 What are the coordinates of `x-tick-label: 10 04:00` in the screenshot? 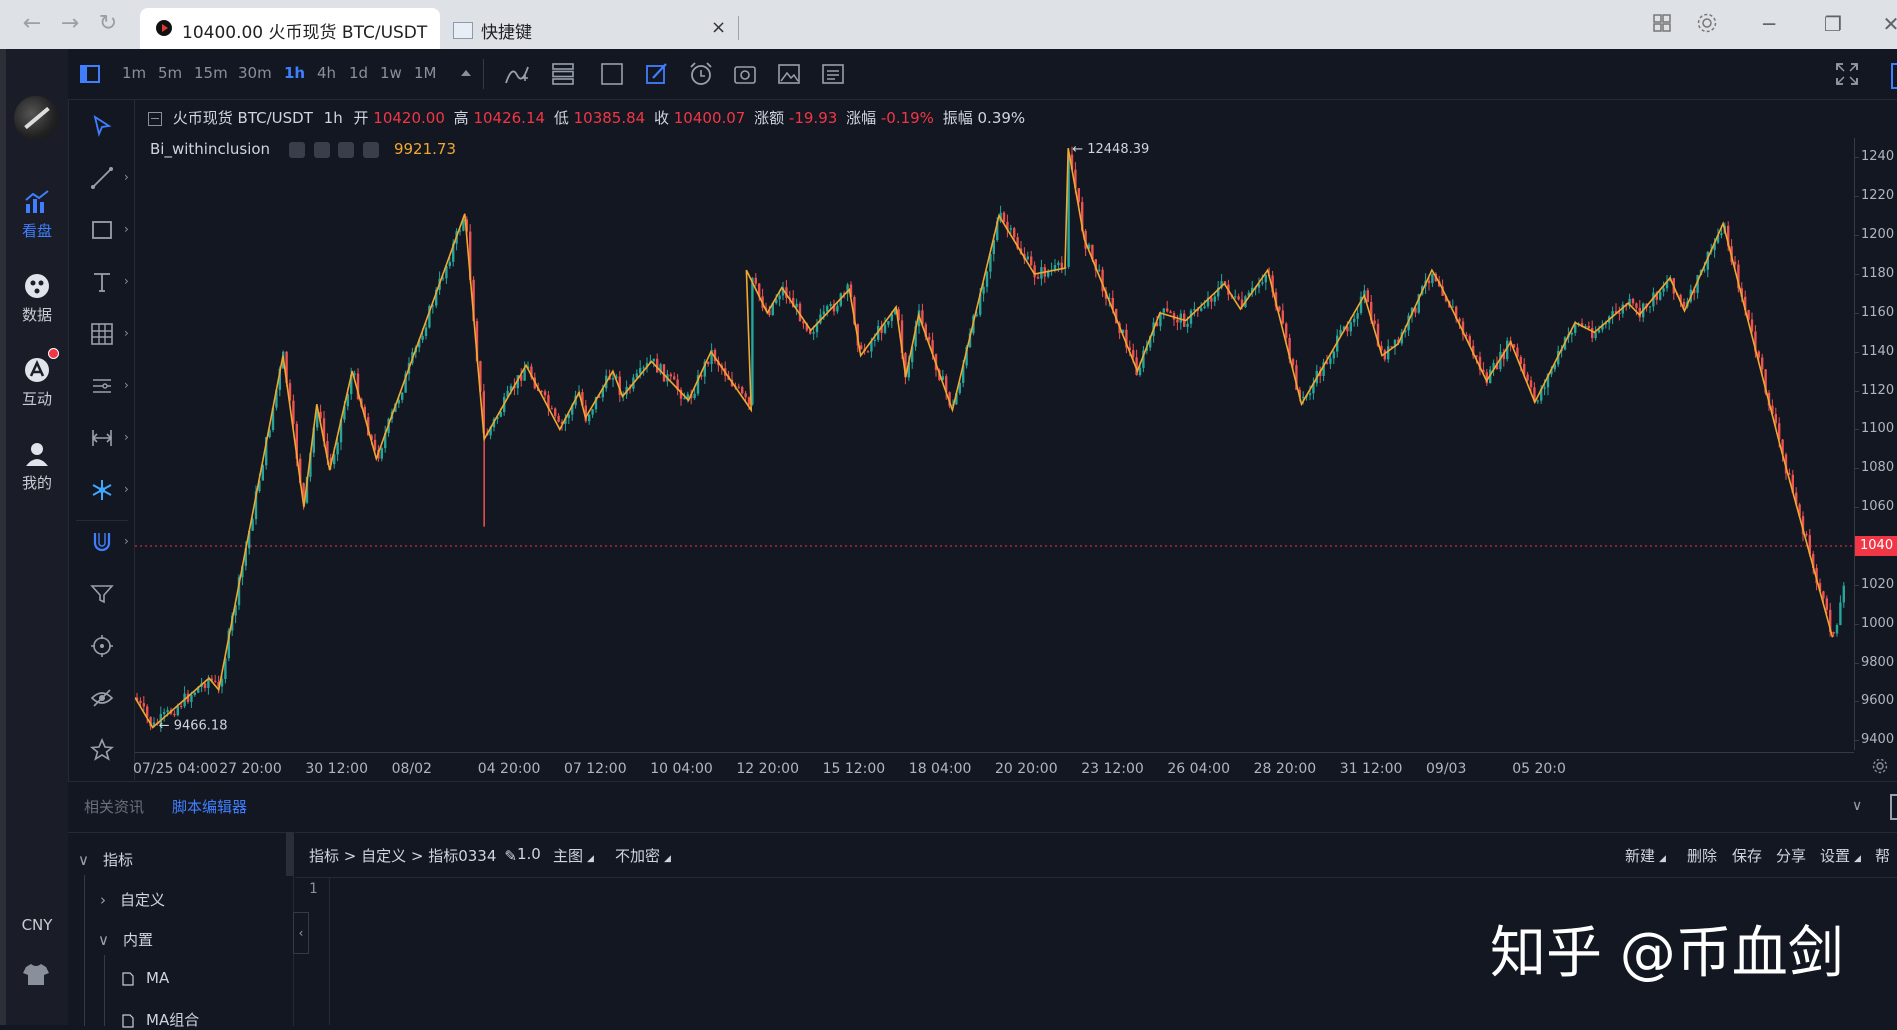 It's located at (681, 769).